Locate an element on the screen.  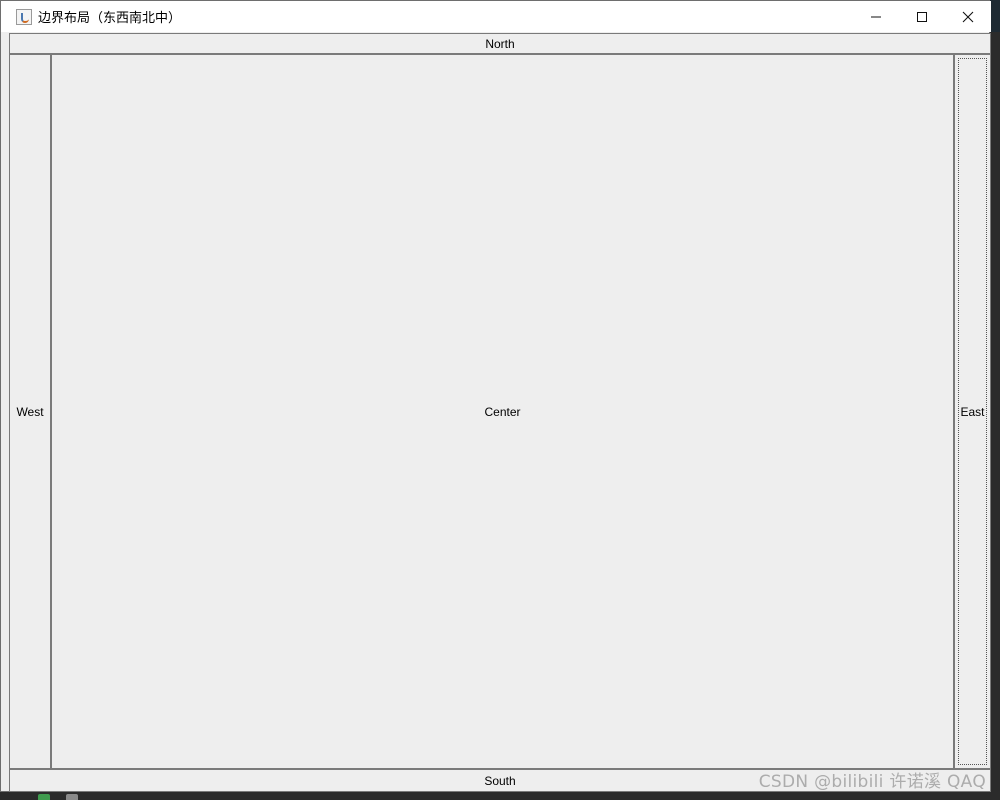
maximize-icon is located at coordinates (922, 16).